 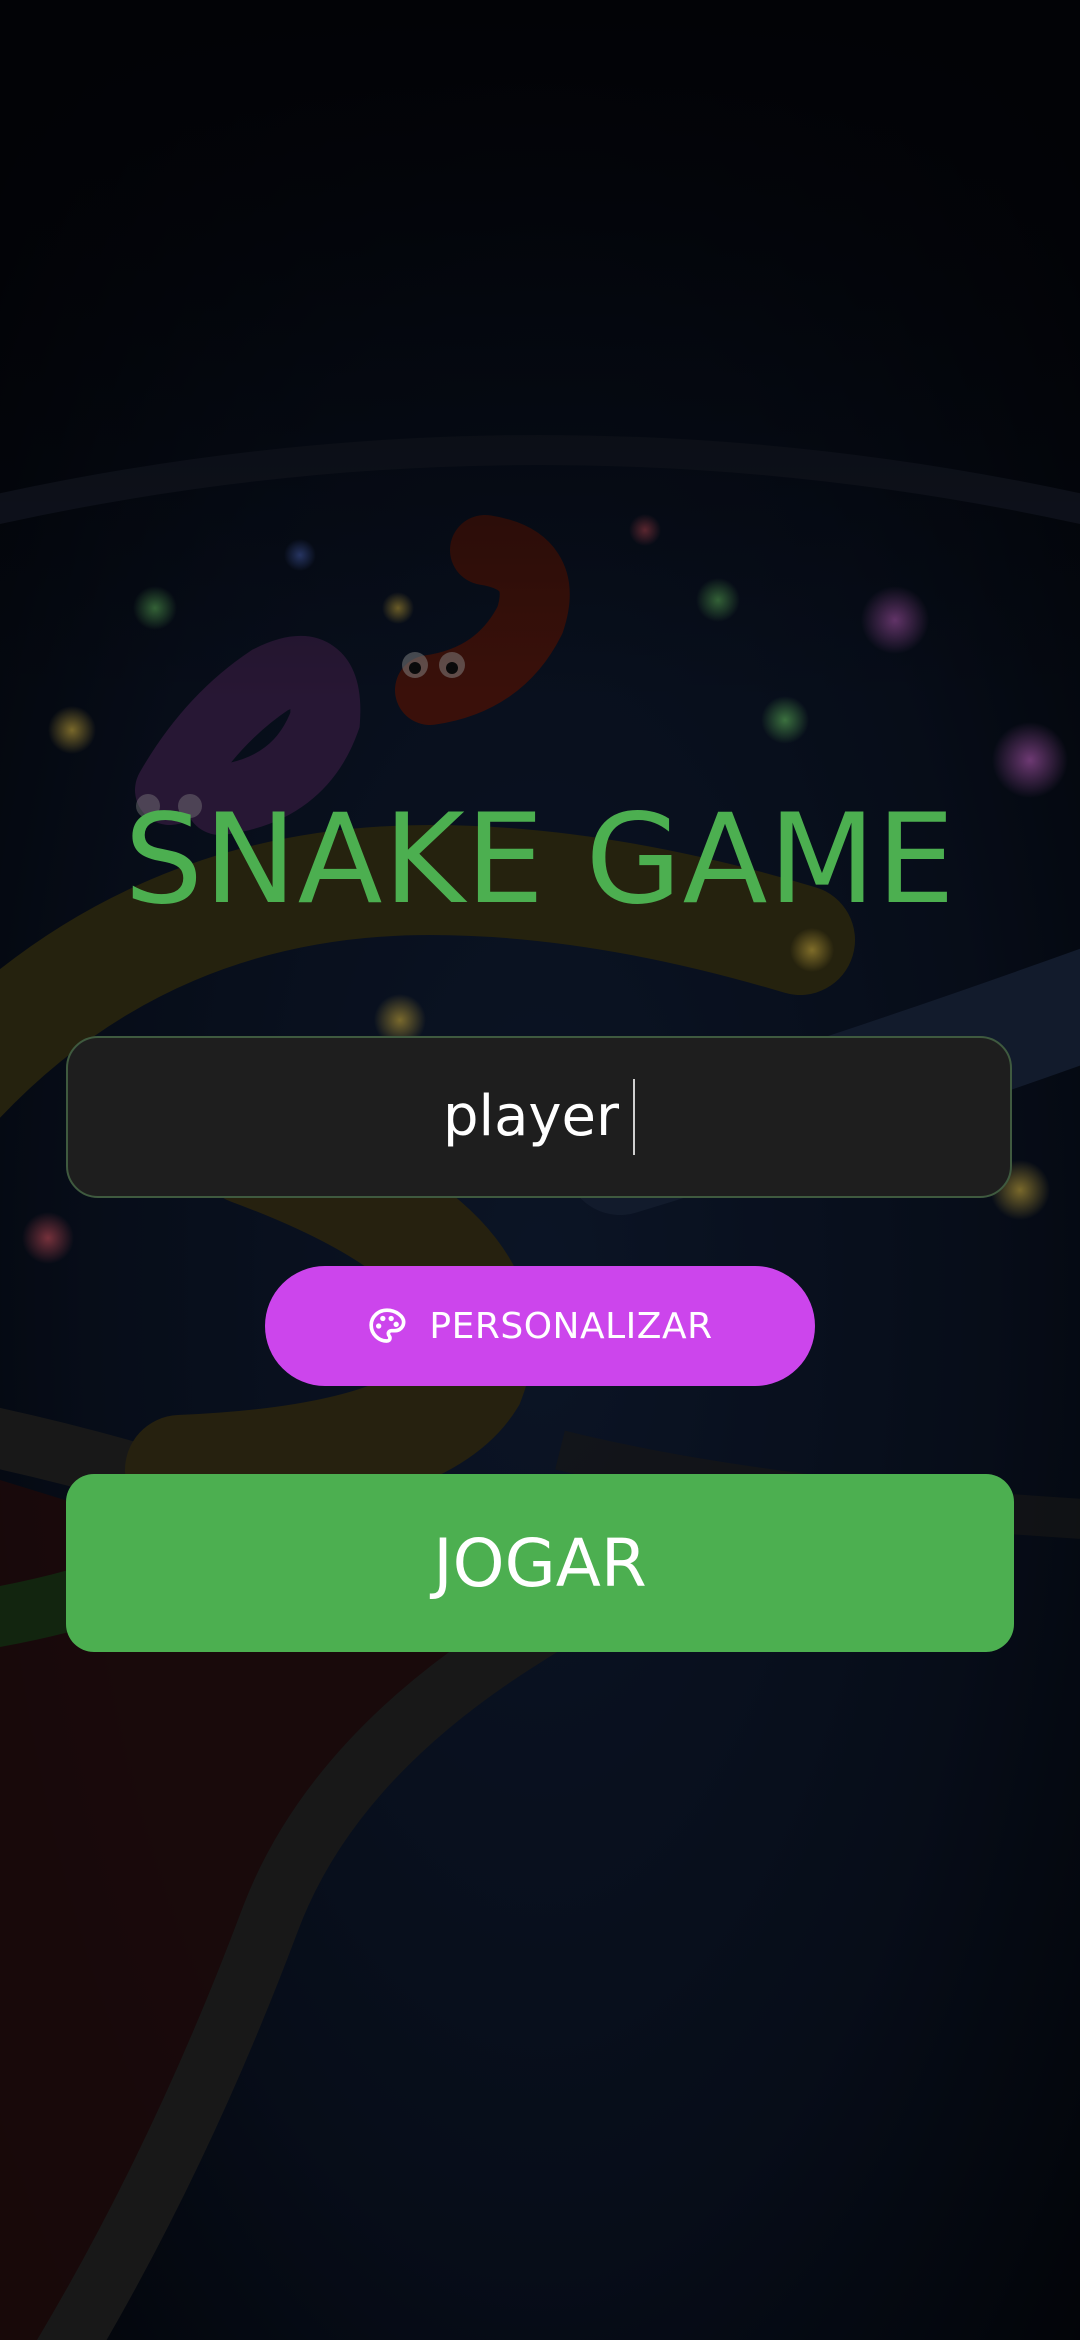 I want to click on play-button-label: JOGAR, so click(x=540, y=1563).